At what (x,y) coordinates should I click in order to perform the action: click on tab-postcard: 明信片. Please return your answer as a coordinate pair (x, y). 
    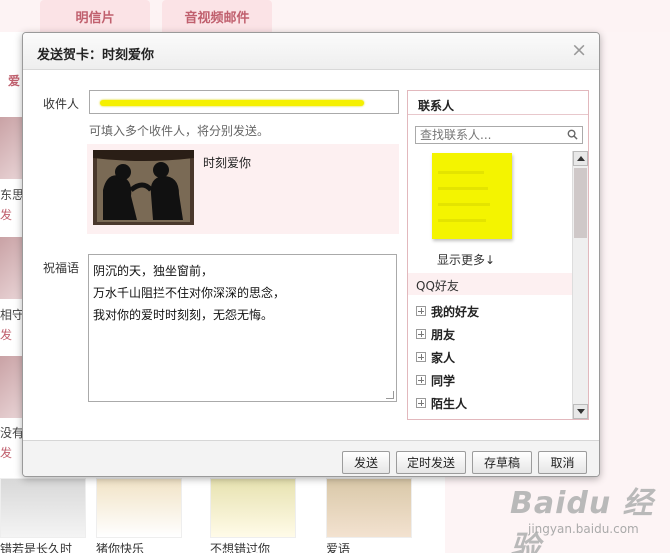
    Looking at the image, I should click on (95, 16).